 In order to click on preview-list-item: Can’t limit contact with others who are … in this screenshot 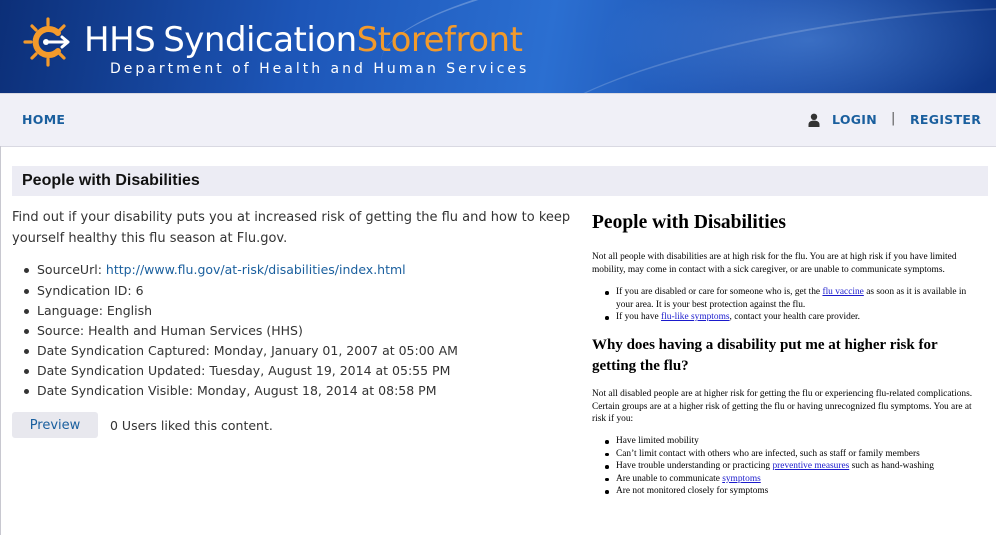, I will do `click(787, 454)`.